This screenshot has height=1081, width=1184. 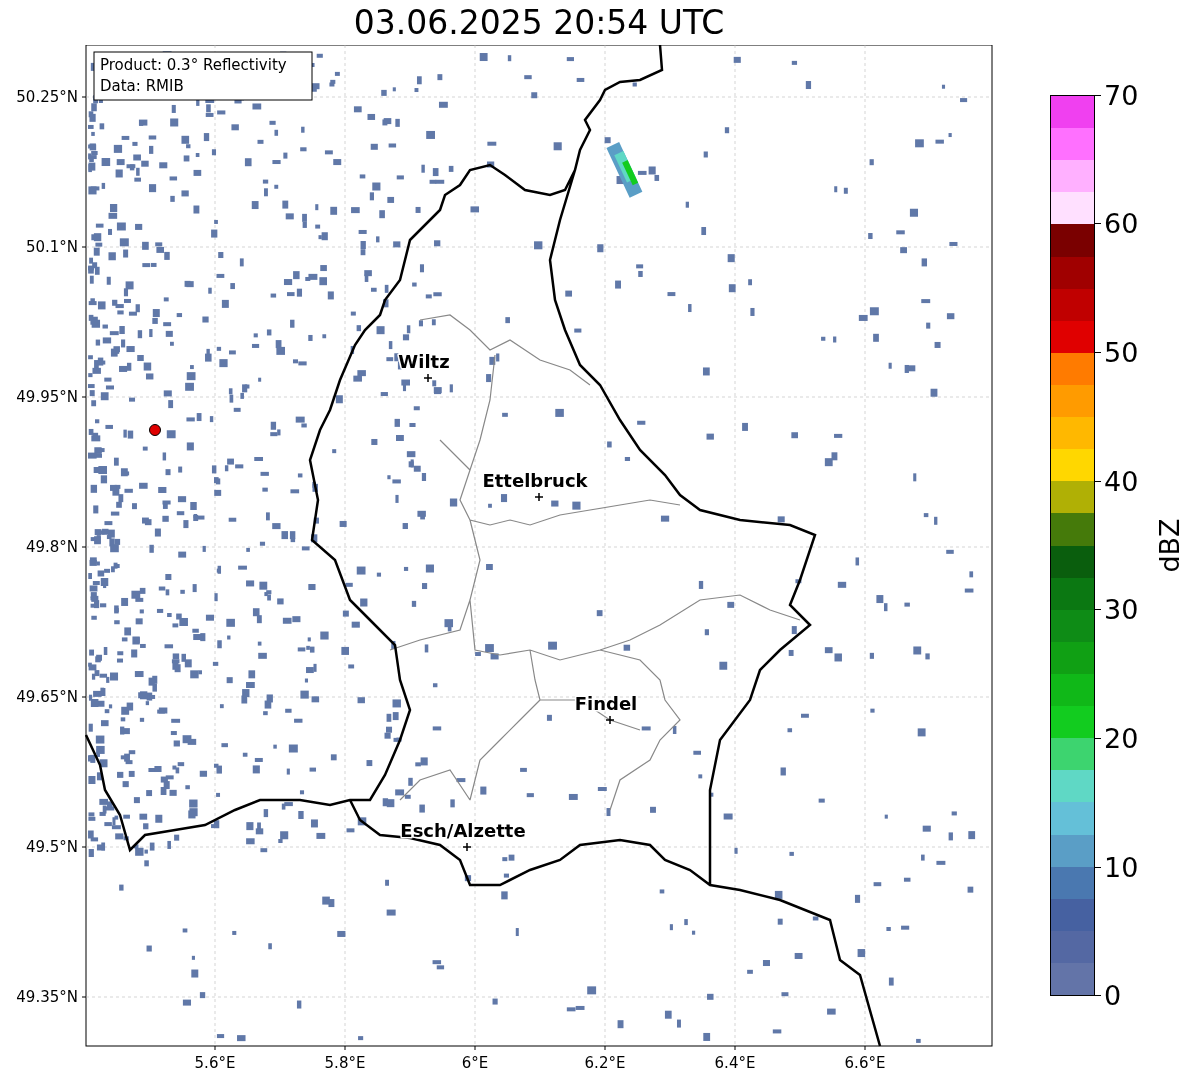 What do you see at coordinates (1121, 95) in the screenshot?
I see `colorbar-tick-label: 70` at bounding box center [1121, 95].